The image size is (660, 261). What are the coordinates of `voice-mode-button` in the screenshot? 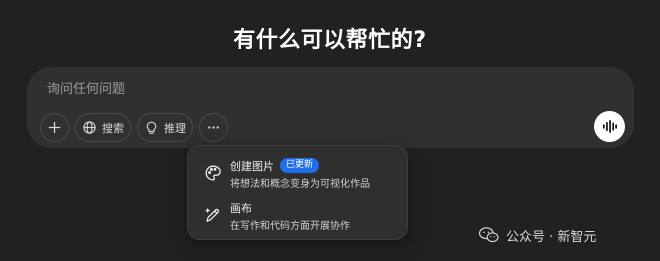 It's located at (609, 126).